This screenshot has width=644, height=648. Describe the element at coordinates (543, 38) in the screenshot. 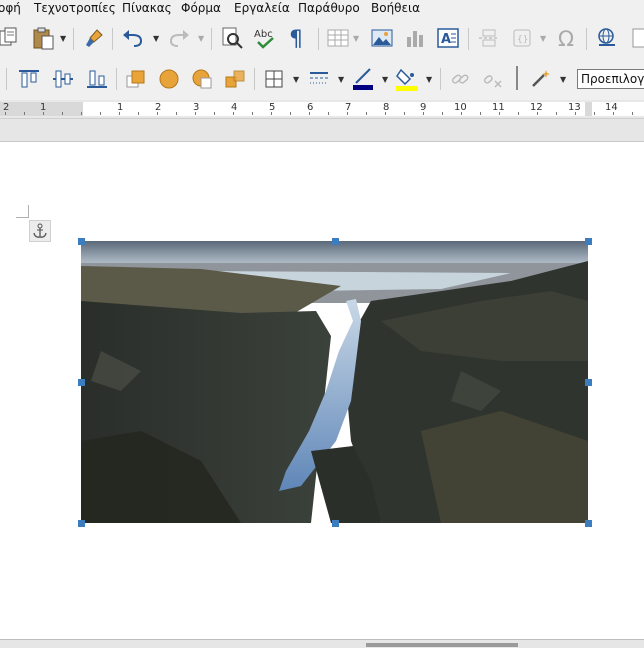

I see `field-dropdown-icon: ▼` at that location.